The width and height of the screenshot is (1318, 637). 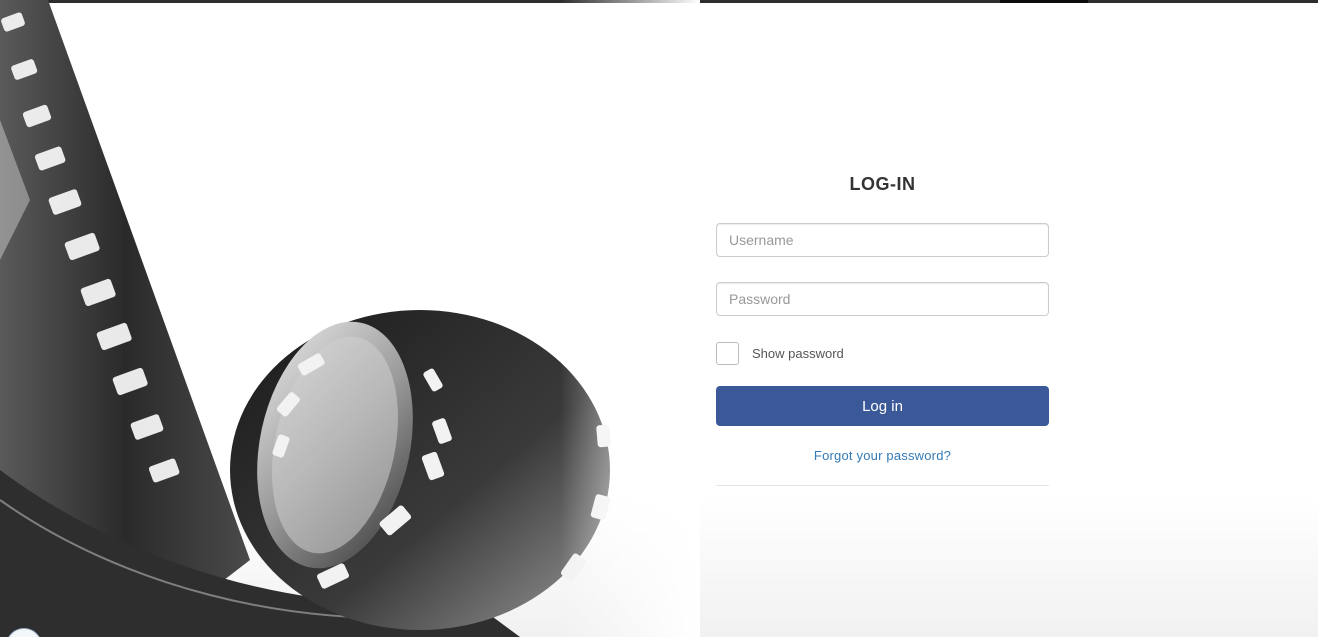 I want to click on username-input, so click(x=882, y=240).